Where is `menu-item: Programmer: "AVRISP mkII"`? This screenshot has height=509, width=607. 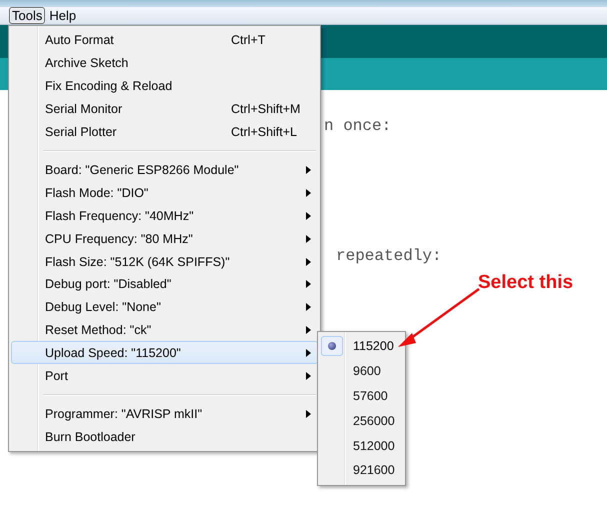 menu-item: Programmer: "AVRISP mkII" is located at coordinates (164, 414).